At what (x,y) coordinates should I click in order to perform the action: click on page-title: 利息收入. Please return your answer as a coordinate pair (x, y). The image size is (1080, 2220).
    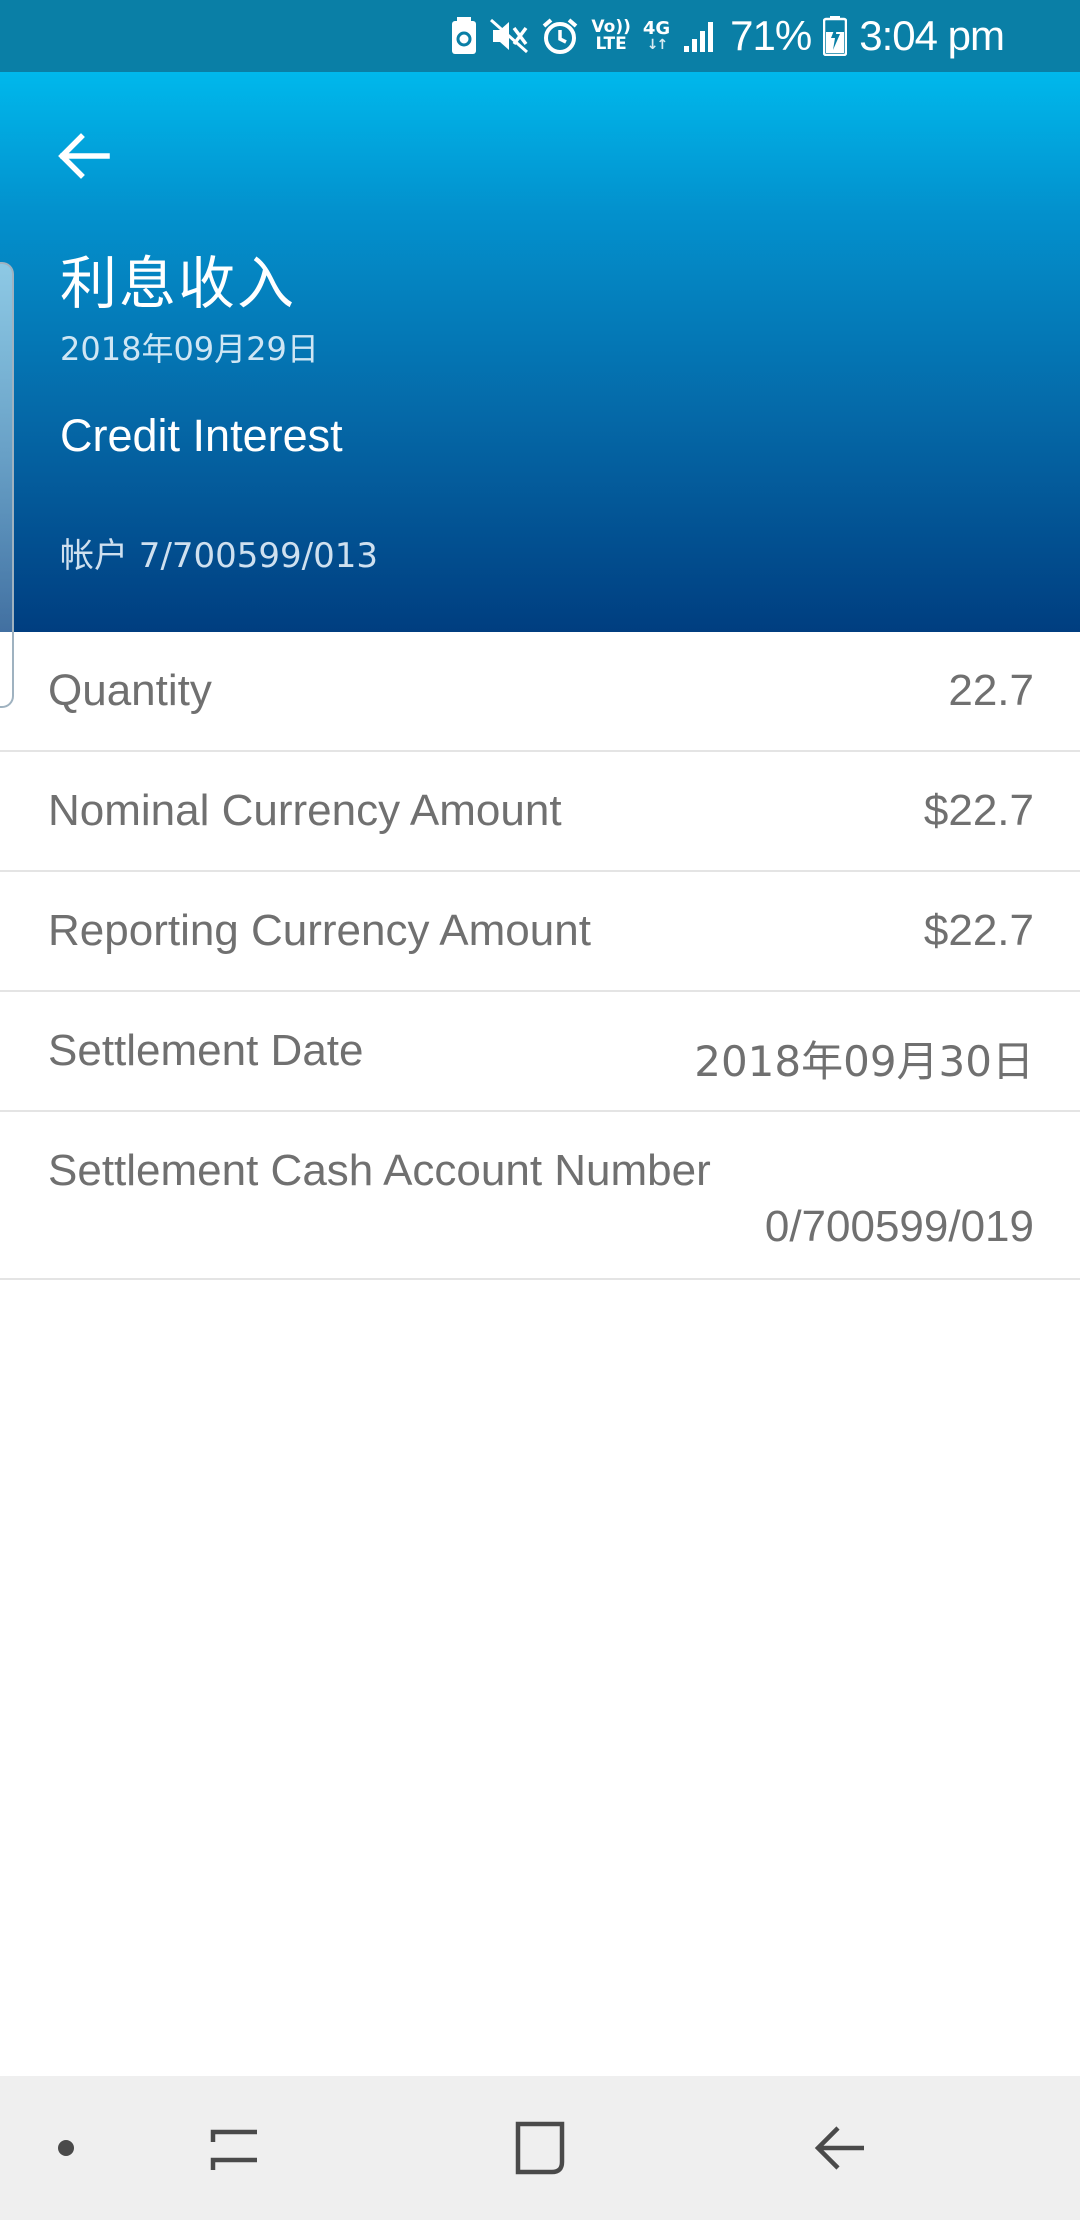
    Looking at the image, I should click on (178, 284).